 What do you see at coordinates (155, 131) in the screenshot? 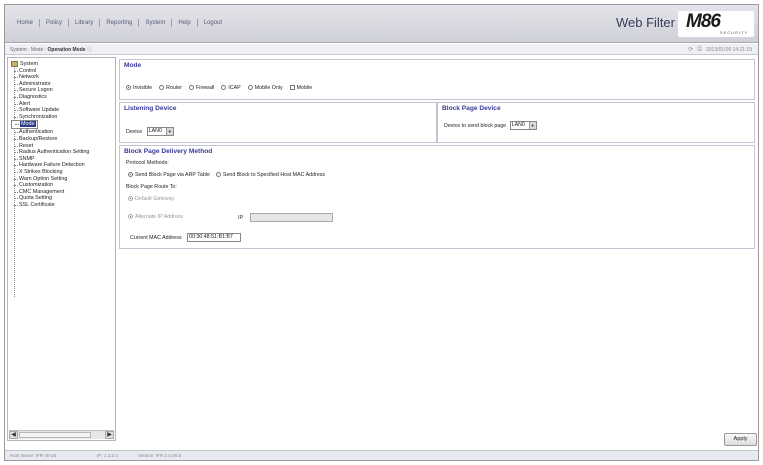
I see `device-select-value: LAN0` at bounding box center [155, 131].